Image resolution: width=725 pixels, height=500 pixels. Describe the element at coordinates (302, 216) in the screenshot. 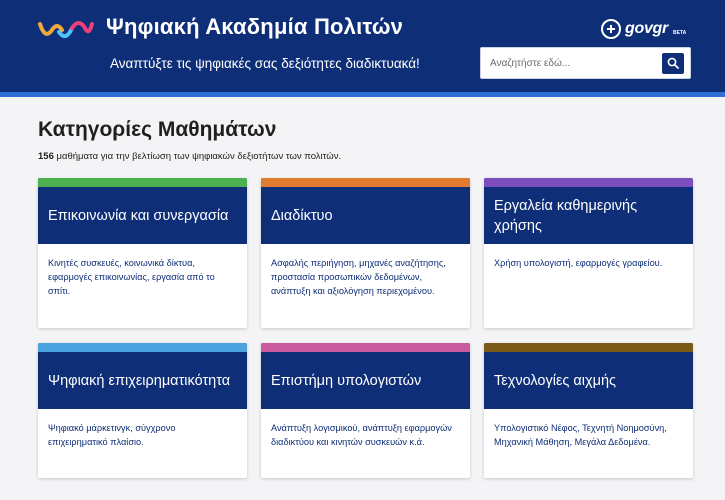

I see `category-title: Διαδίκτυο` at that location.